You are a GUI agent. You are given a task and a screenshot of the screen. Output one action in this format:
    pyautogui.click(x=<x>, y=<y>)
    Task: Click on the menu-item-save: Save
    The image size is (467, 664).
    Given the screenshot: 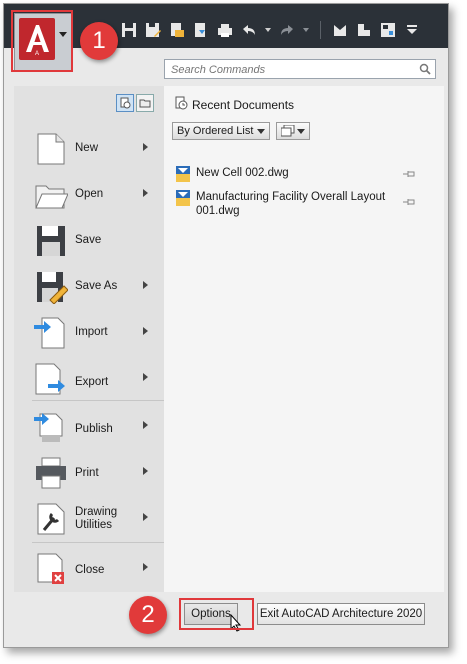 What is the action you would take?
    pyautogui.click(x=89, y=240)
    